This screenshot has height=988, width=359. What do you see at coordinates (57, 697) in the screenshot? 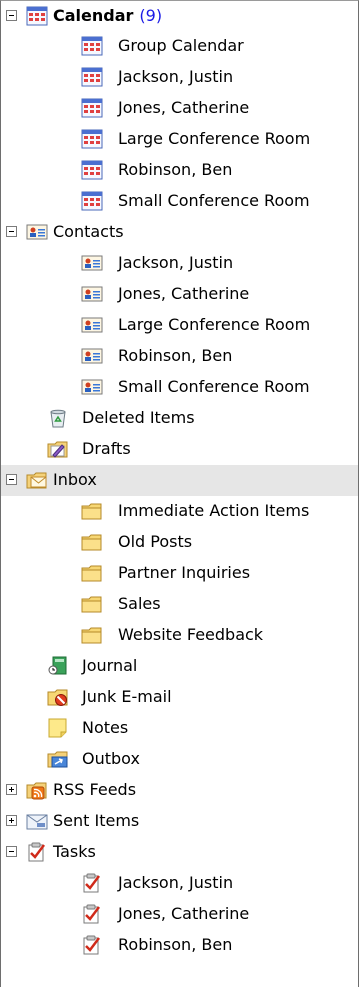
I see `junk-mail-icon` at bounding box center [57, 697].